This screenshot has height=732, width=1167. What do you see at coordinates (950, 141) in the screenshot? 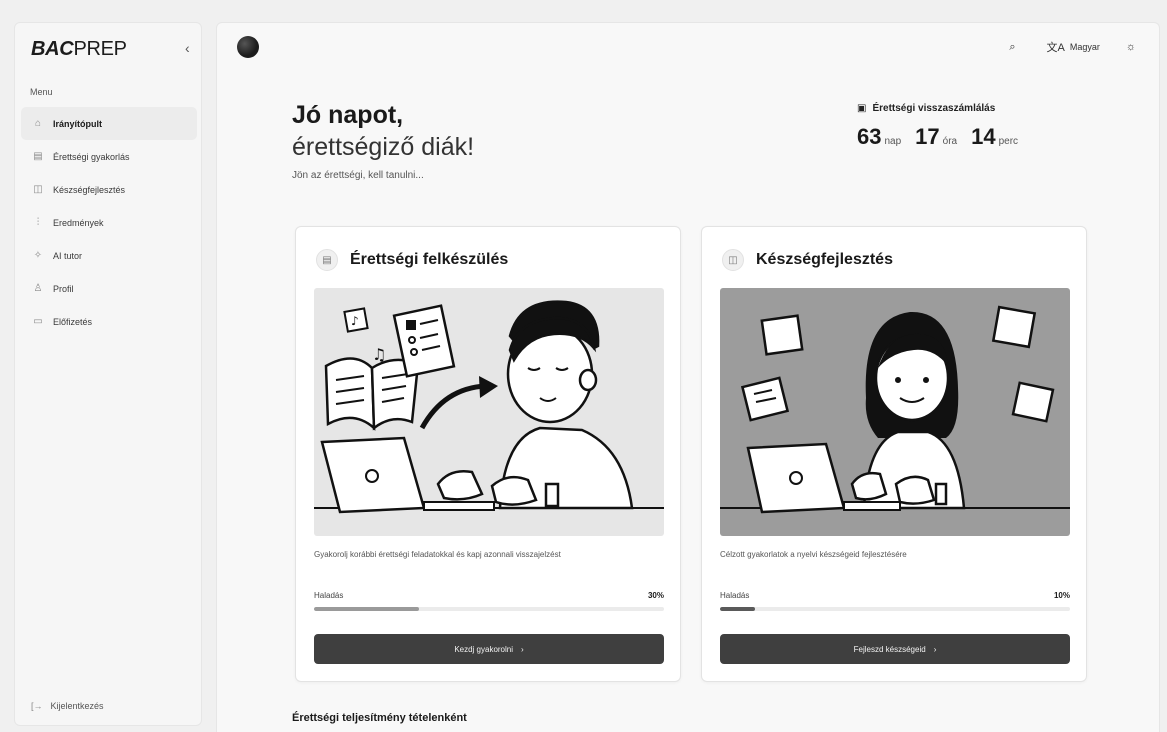
I see `countdown-hours-unit: óra` at bounding box center [950, 141].